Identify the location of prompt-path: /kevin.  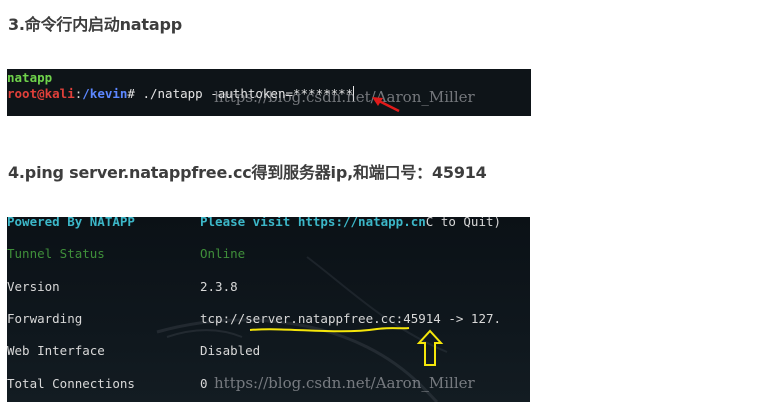
(105, 93).